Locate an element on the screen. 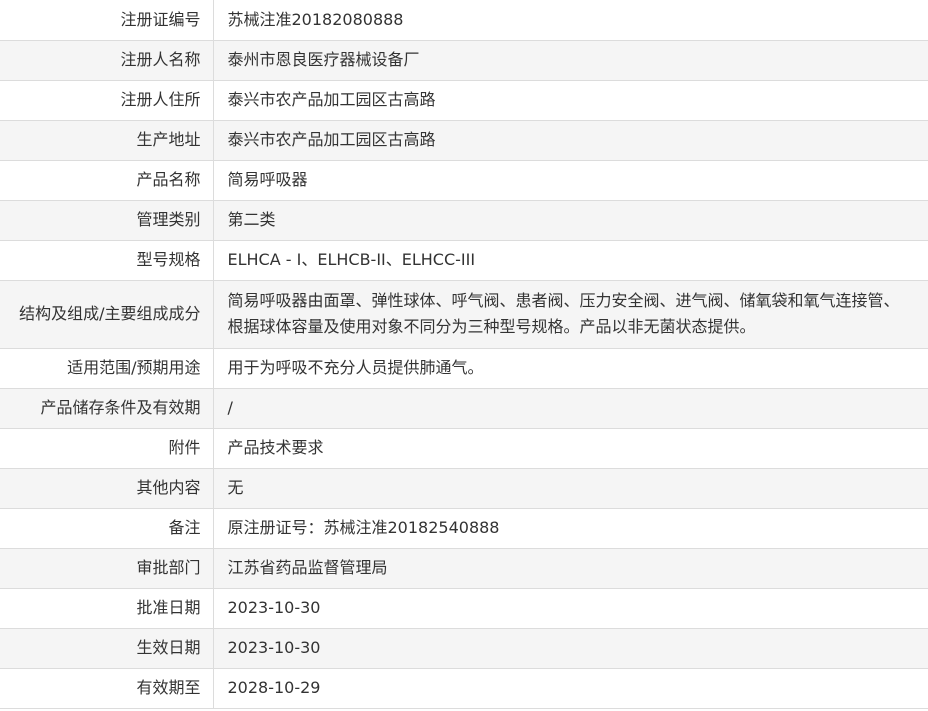  table-row-attachment: 附件 产品技术要求 is located at coordinates (464, 448).